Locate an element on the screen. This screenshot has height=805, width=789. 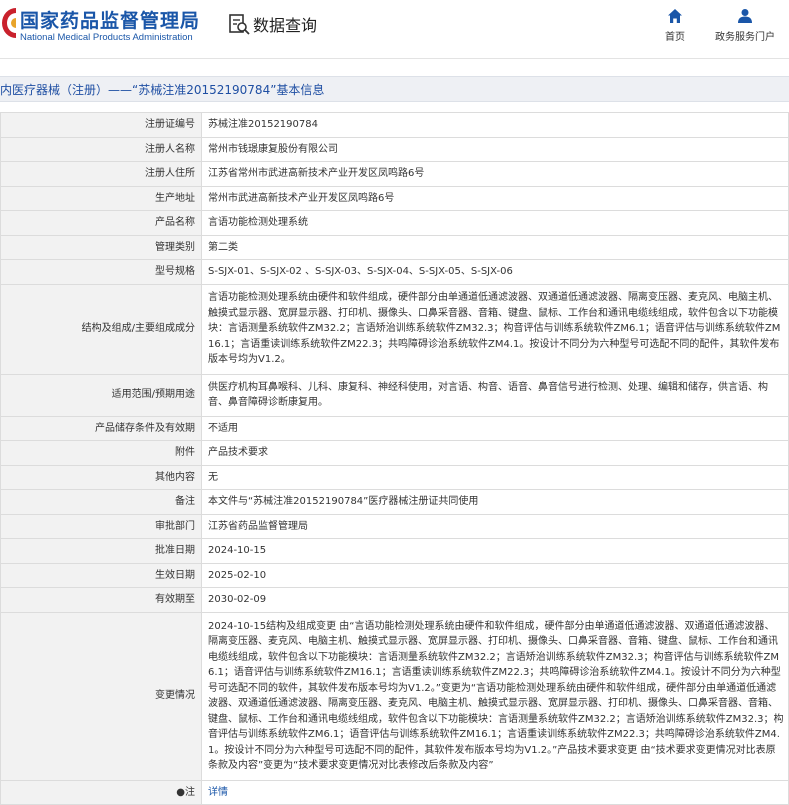
row-value: 2025-02-10 is located at coordinates (495, 575).